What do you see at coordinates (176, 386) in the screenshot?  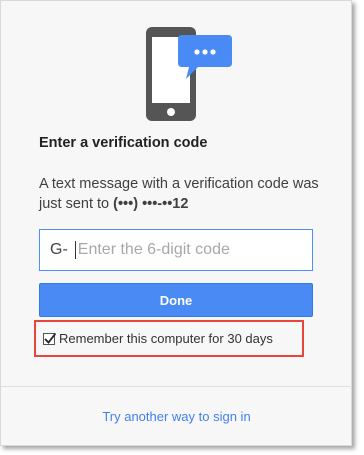 I see `divider` at bounding box center [176, 386].